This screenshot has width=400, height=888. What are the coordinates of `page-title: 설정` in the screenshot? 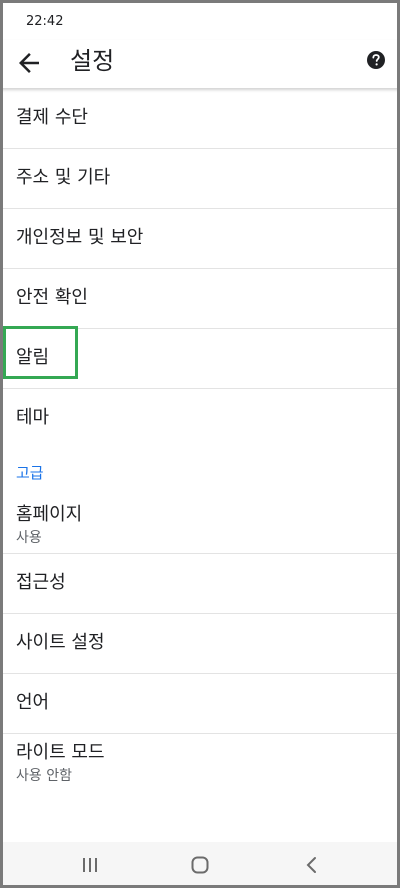 It's located at (92, 61).